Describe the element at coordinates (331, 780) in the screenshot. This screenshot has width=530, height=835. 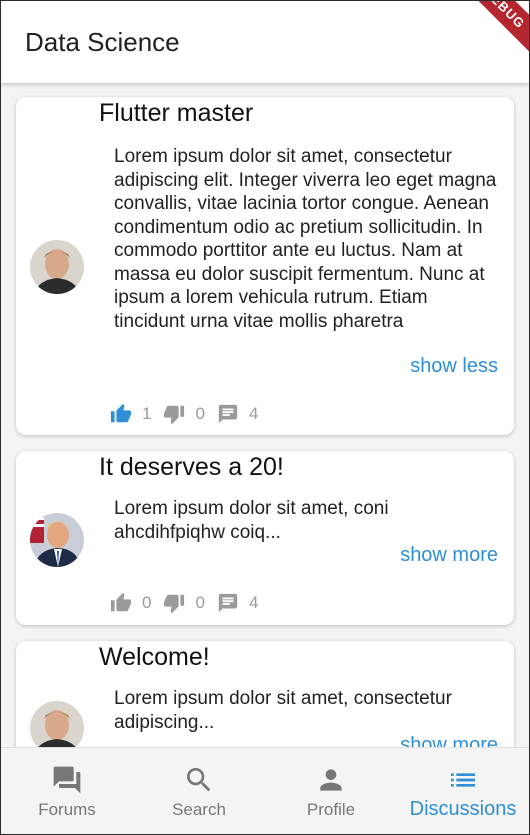
I see `person-icon` at that location.